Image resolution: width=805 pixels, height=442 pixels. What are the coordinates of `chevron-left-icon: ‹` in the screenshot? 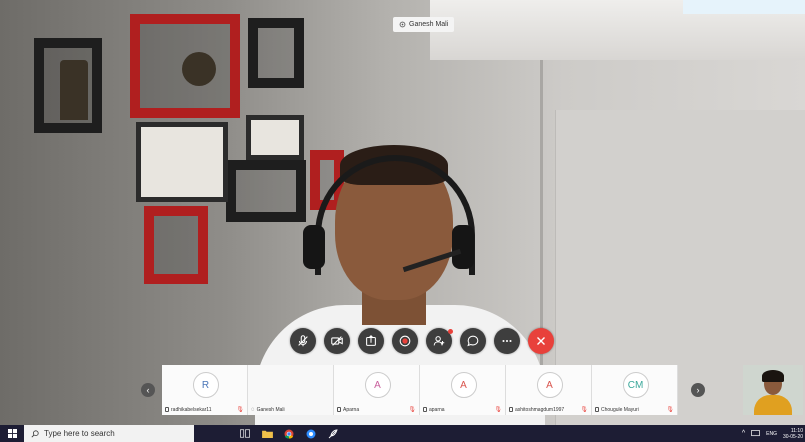 It's located at (148, 390).